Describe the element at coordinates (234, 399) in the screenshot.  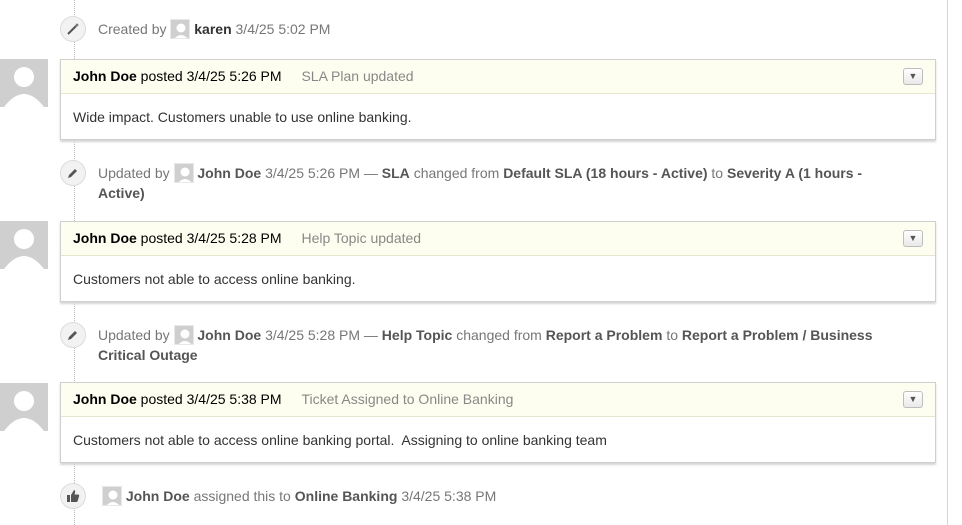
I see `post-time: 3/4/25 5:38 PM` at that location.